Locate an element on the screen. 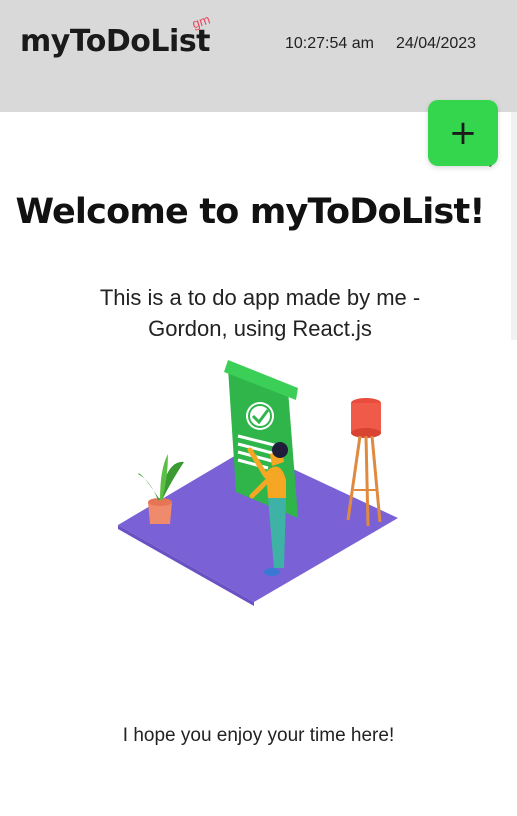 This screenshot has height=816, width=517. app-logo: myToDoList is located at coordinates (115, 41).